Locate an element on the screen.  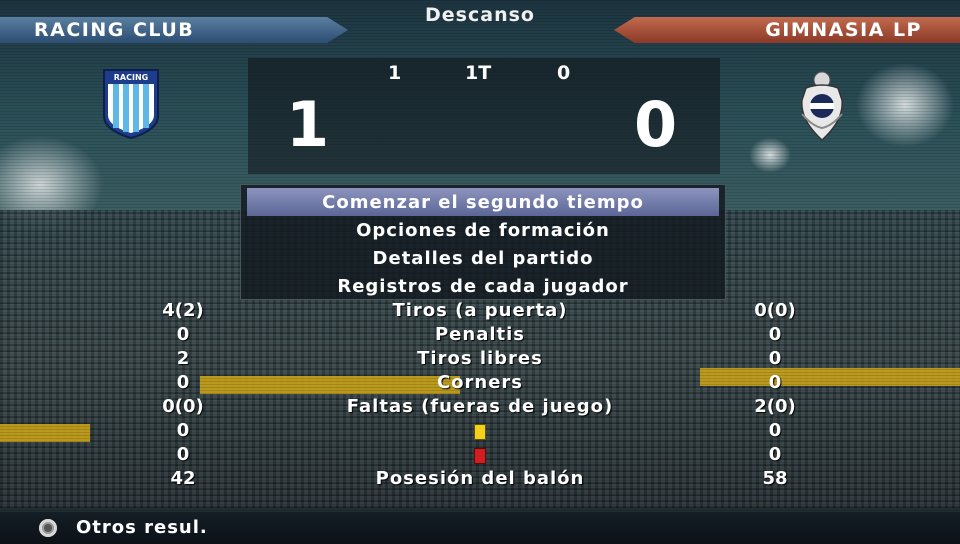
stat-label: Penaltis is located at coordinates (480, 334).